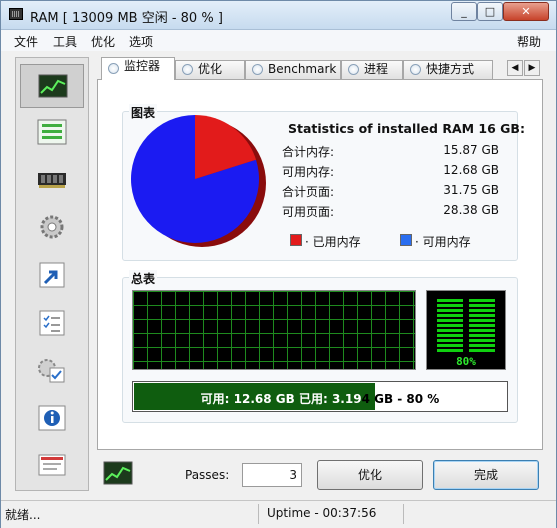 This screenshot has width=557, height=528. Describe the element at coordinates (466, 330) in the screenshot. I see `memory-usage-meter: 80%` at that location.